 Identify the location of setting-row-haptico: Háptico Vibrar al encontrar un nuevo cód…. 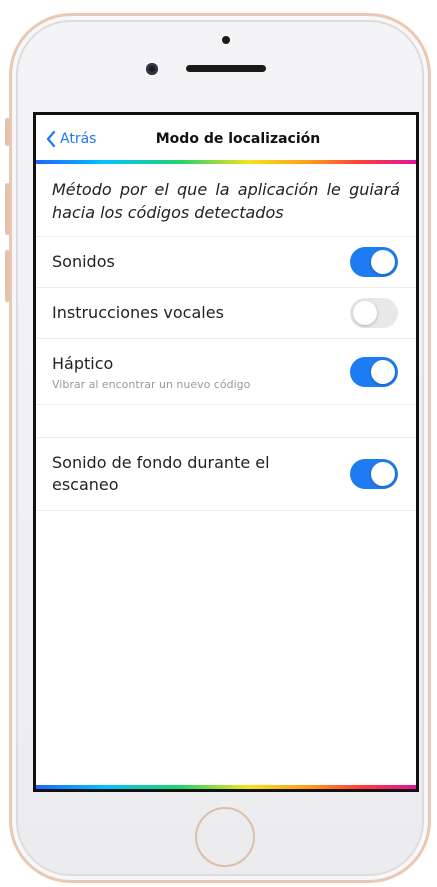
(226, 372).